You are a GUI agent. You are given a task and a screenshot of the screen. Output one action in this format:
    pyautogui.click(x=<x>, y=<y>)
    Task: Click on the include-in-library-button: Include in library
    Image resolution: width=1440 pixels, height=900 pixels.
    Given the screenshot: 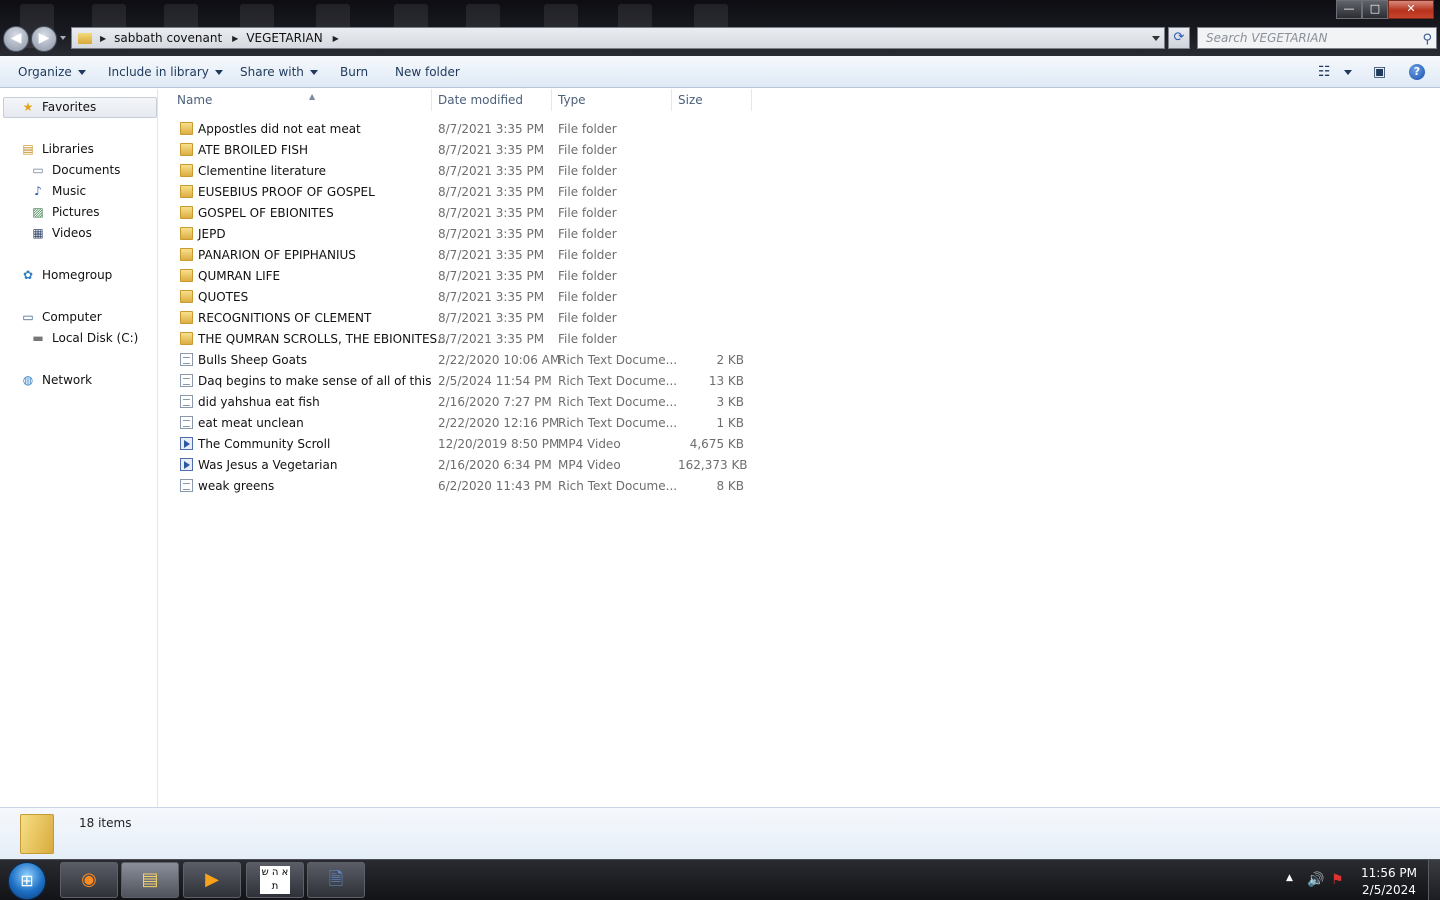 What is the action you would take?
    pyautogui.click(x=165, y=72)
    